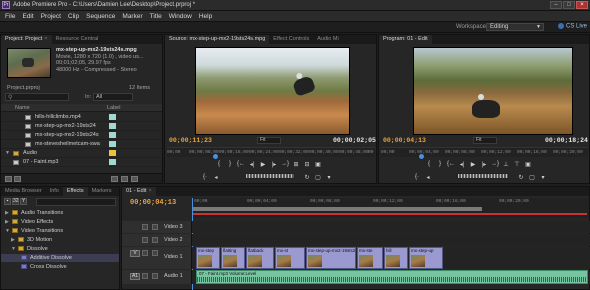 This screenshot has width=590, height=290. Describe the element at coordinates (135, 253) in the screenshot. I see `target-video-toggle: V` at that location.